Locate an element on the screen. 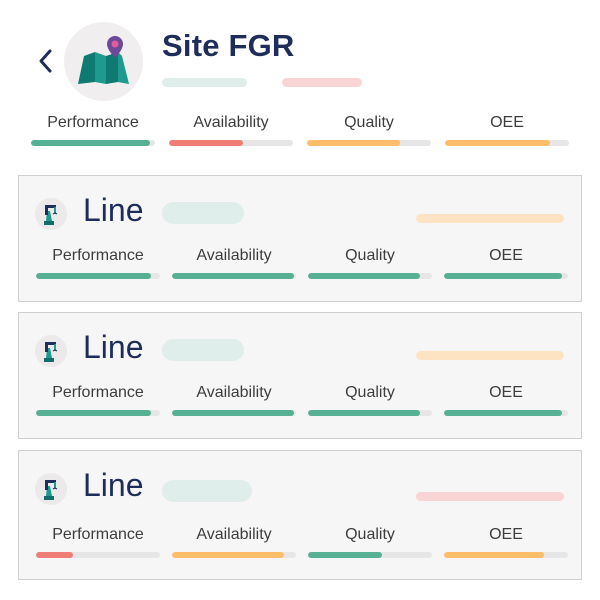 This screenshot has width=600, height=600. chevron-left-icon is located at coordinates (45, 61).